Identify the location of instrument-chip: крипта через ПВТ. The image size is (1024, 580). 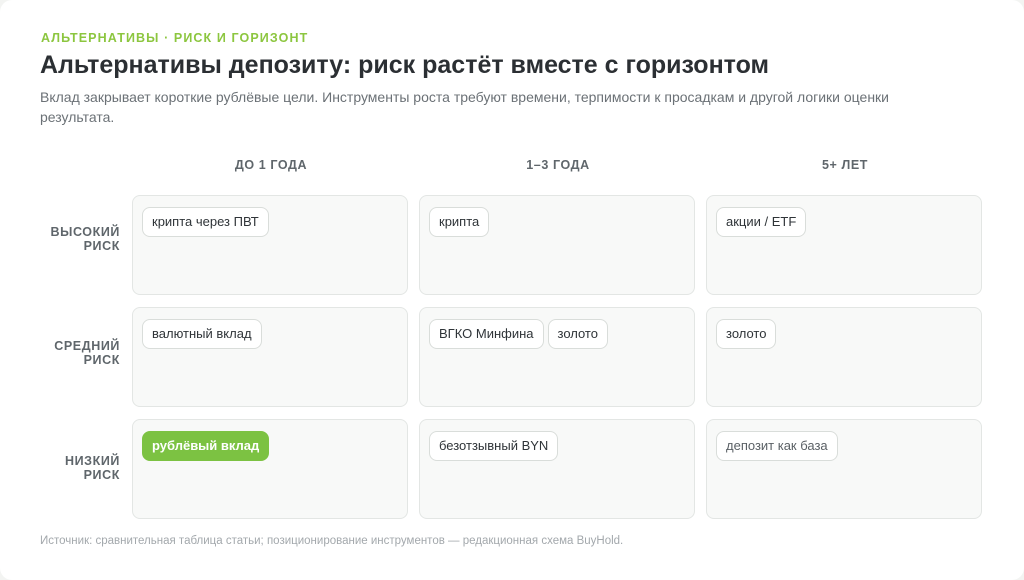
(205, 222).